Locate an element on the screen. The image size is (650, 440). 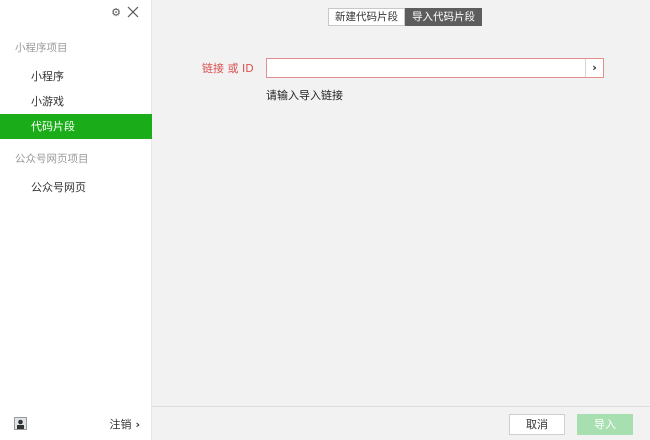
sidebar-item-label: 公众号网页 is located at coordinates (58, 187).